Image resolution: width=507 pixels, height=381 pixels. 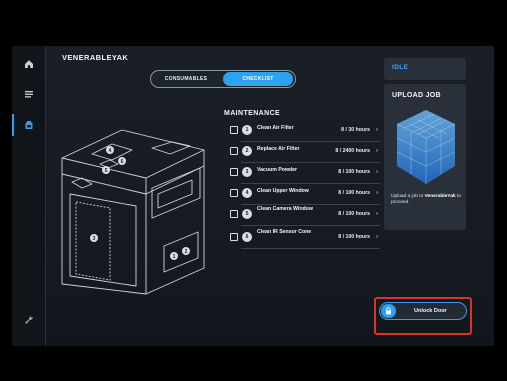 I want to click on tab-consumables: CONSUMABLES, so click(x=186, y=79).